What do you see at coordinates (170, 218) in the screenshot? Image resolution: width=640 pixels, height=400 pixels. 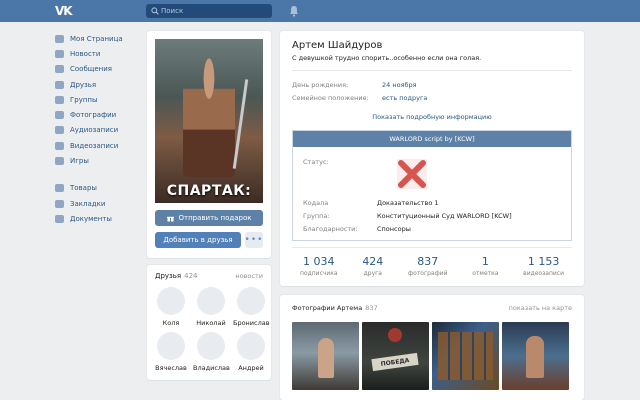 I see `gift-icon` at bounding box center [170, 218].